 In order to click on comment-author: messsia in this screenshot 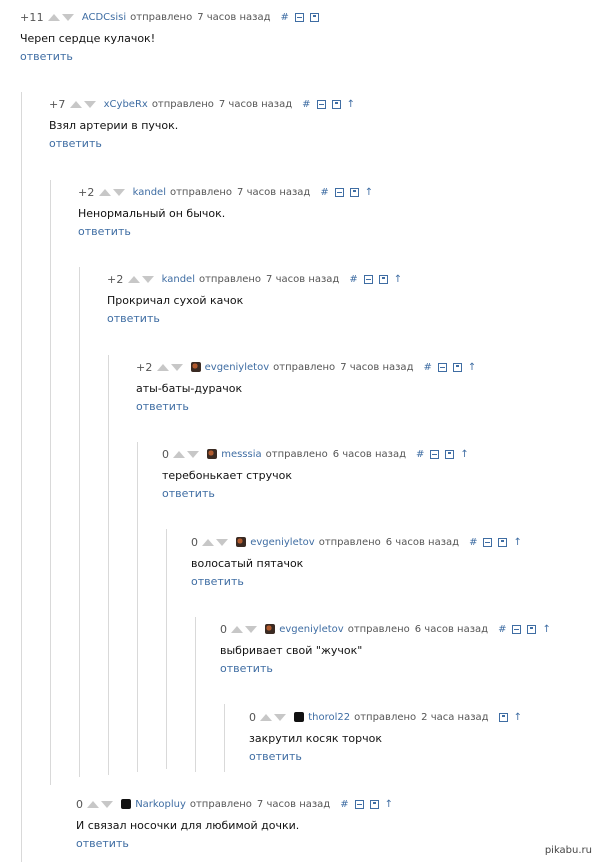, I will do `click(241, 454)`.